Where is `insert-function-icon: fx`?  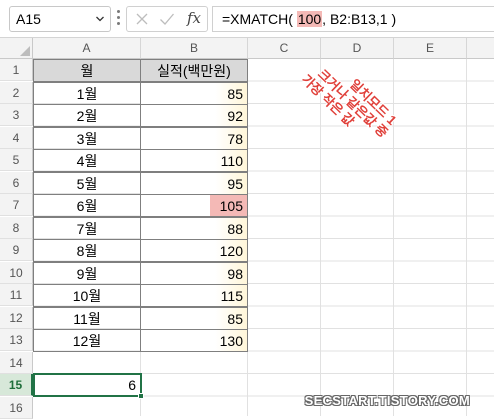 insert-function-icon: fx is located at coordinates (194, 18).